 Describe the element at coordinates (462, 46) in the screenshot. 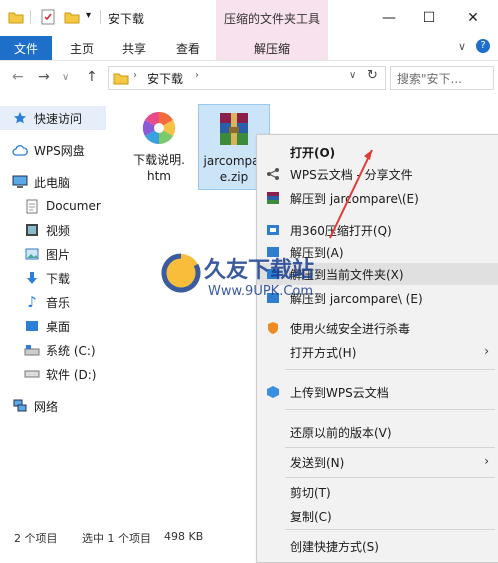

I see `collapse-ribbon-icon: ∨` at that location.